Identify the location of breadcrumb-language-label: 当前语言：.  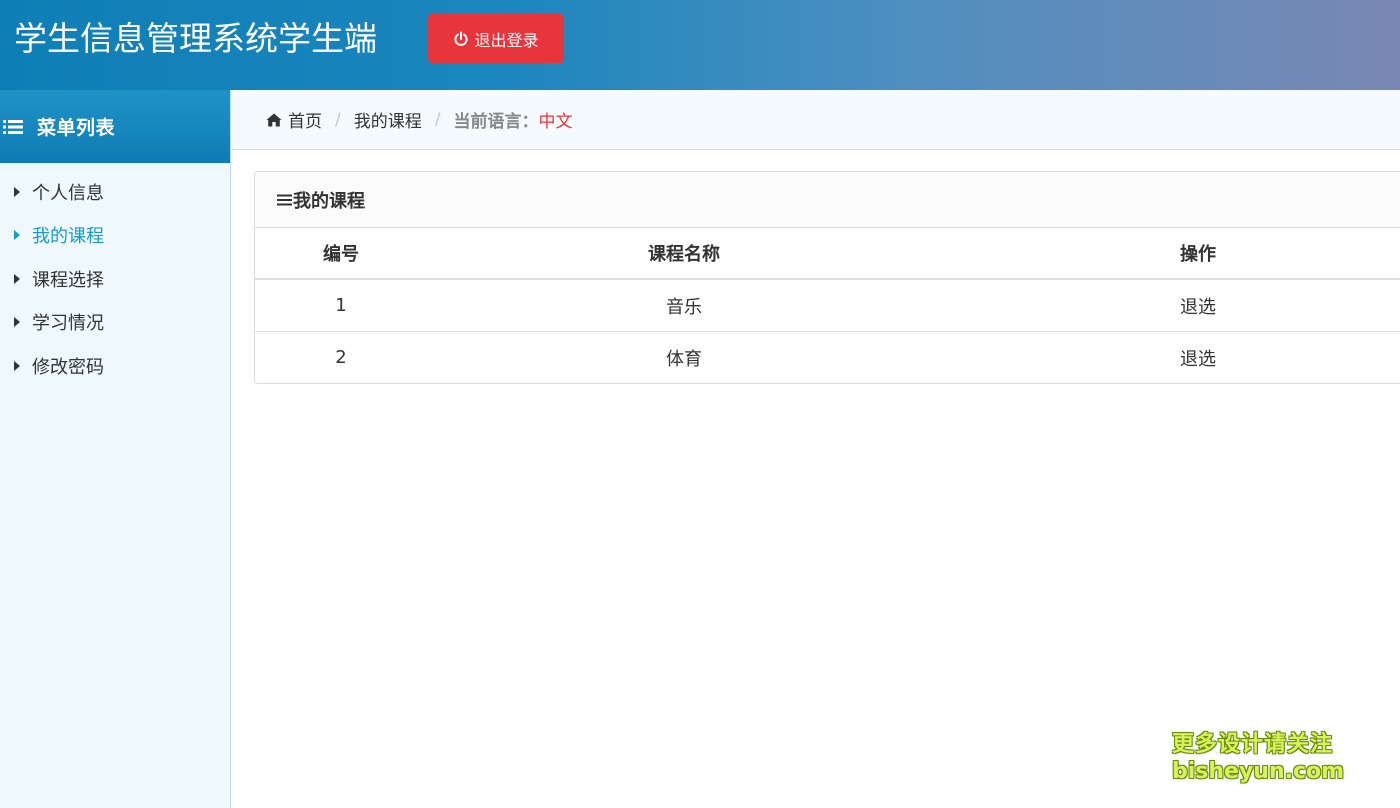
(496, 122).